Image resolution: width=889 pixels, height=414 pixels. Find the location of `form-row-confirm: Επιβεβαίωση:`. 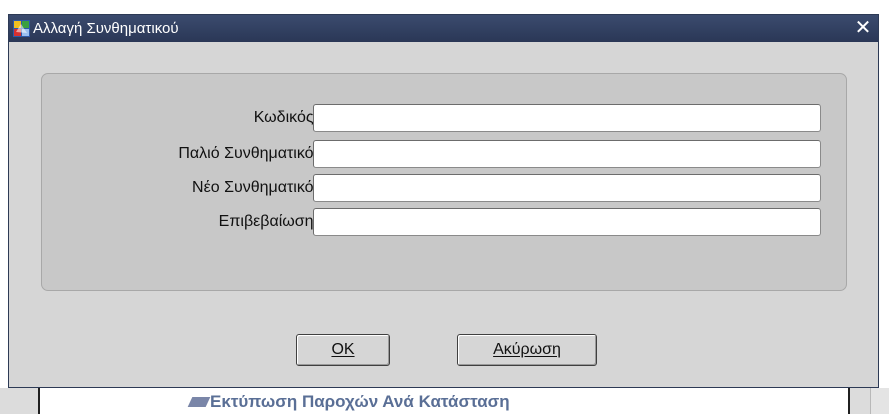

form-row-confirm: Επιβεβαίωση: is located at coordinates (445, 222).